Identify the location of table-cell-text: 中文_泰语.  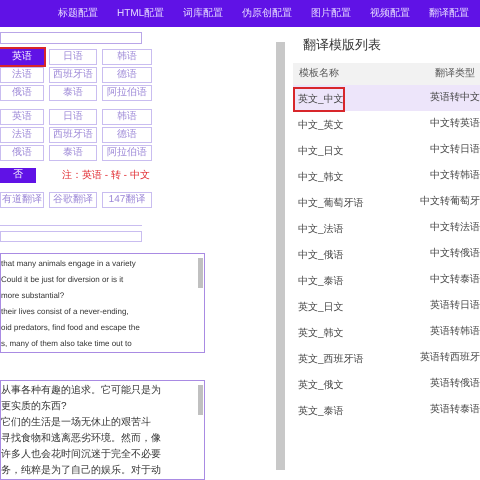
(321, 281).